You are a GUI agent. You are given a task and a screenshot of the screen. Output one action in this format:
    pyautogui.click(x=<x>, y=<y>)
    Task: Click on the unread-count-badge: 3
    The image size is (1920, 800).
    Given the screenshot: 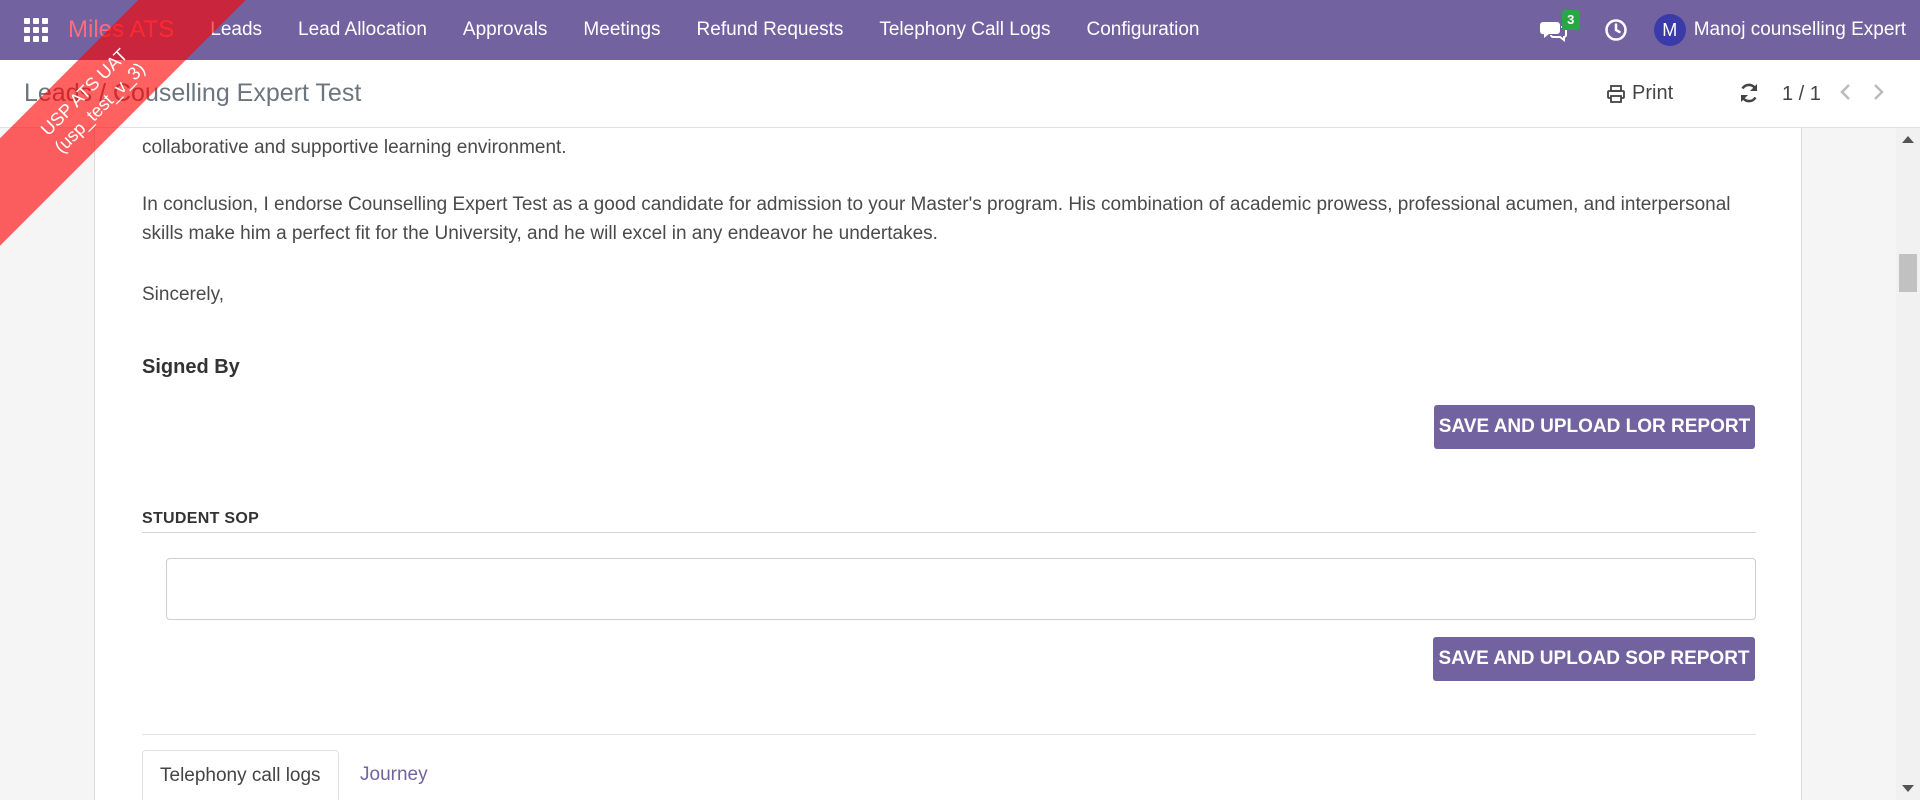 What is the action you would take?
    pyautogui.click(x=1570, y=20)
    